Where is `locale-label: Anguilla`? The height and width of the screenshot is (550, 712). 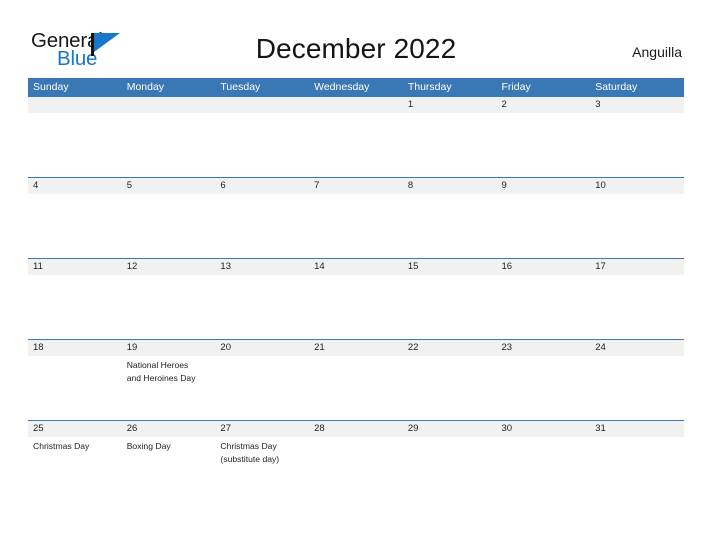 locale-label: Anguilla is located at coordinates (657, 52).